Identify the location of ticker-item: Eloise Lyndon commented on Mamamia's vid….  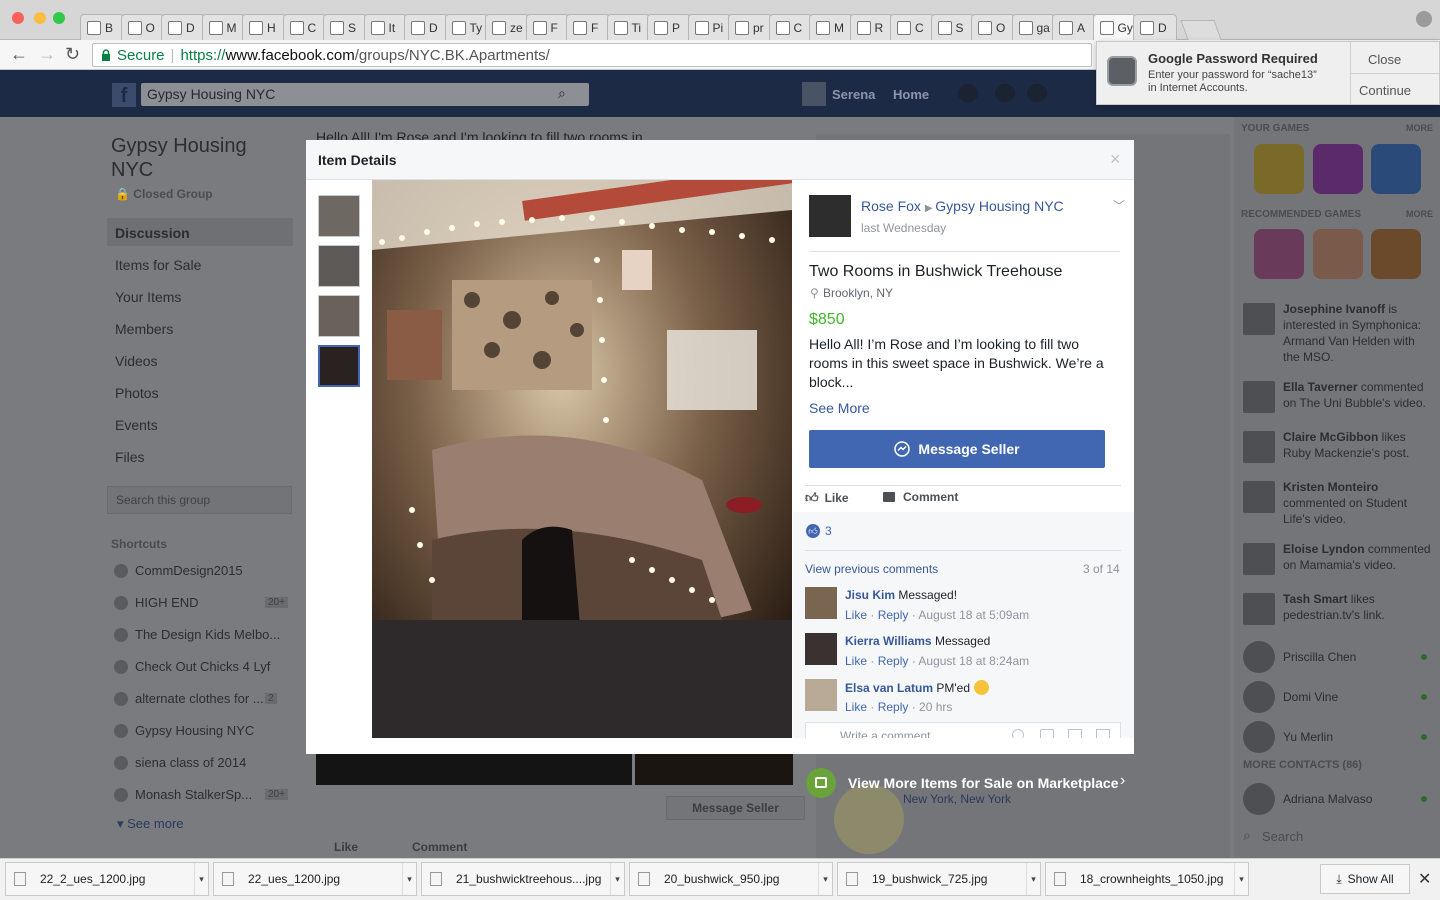
(1358, 557).